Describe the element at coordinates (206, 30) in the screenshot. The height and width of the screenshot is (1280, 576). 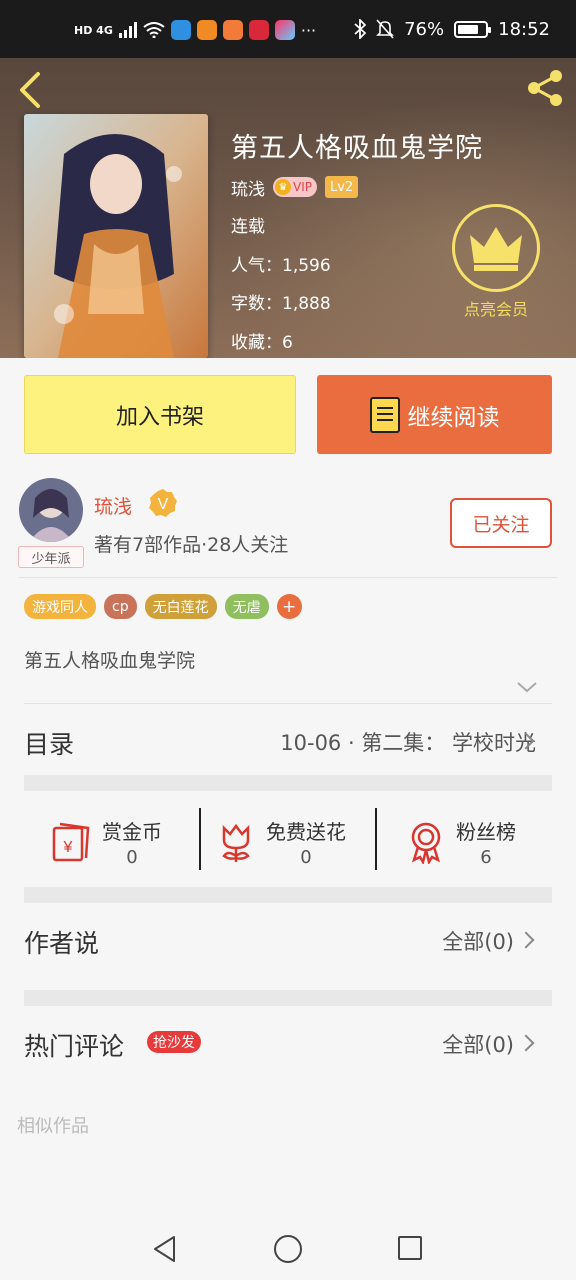
I see `video-app-icon` at that location.